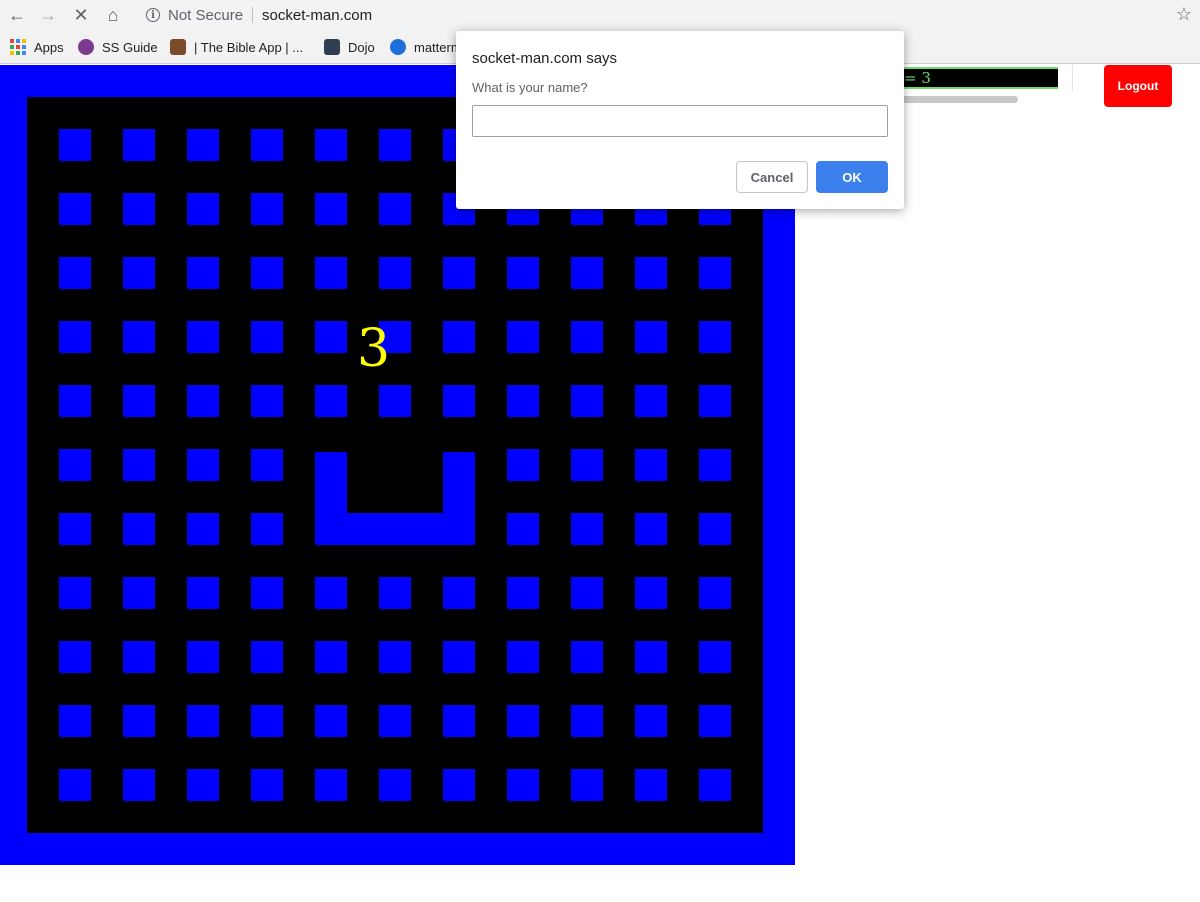 This screenshot has height=902, width=1200. What do you see at coordinates (18, 47) in the screenshot?
I see `apps-grid-icon` at bounding box center [18, 47].